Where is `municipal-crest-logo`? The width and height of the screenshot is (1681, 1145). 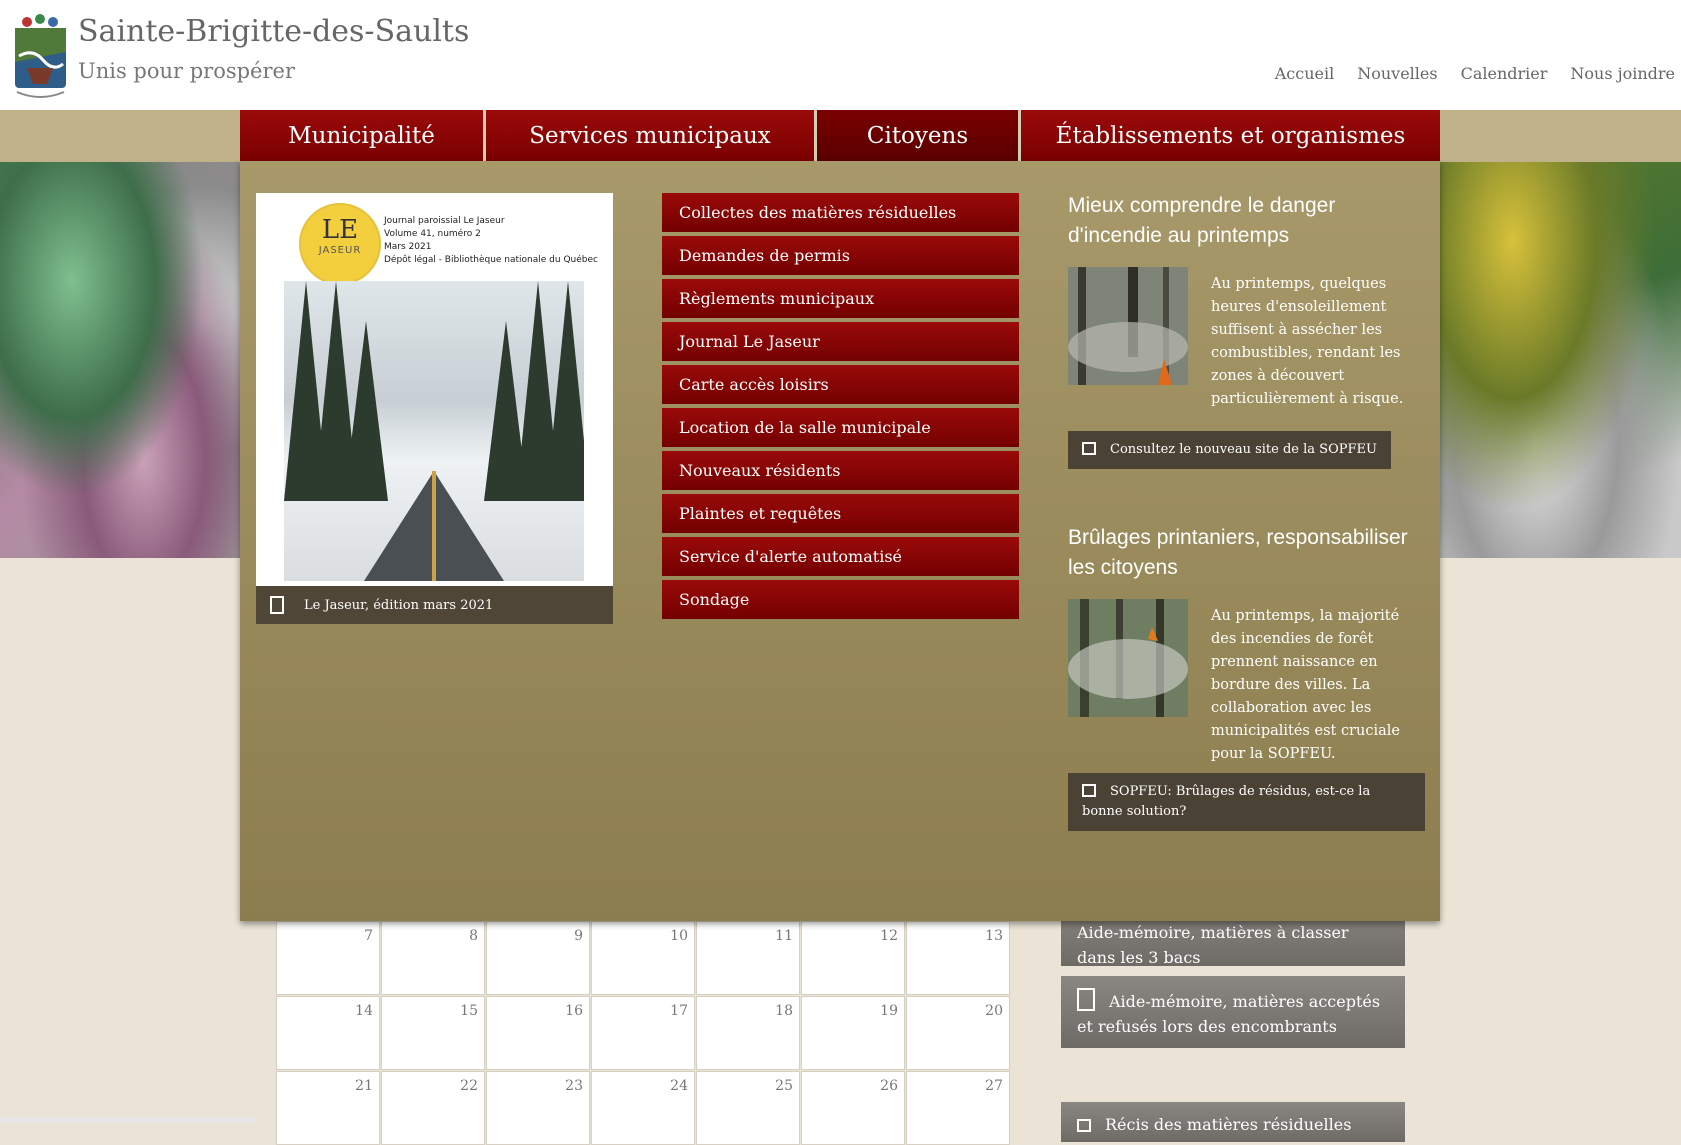 municipal-crest-logo is located at coordinates (40, 56).